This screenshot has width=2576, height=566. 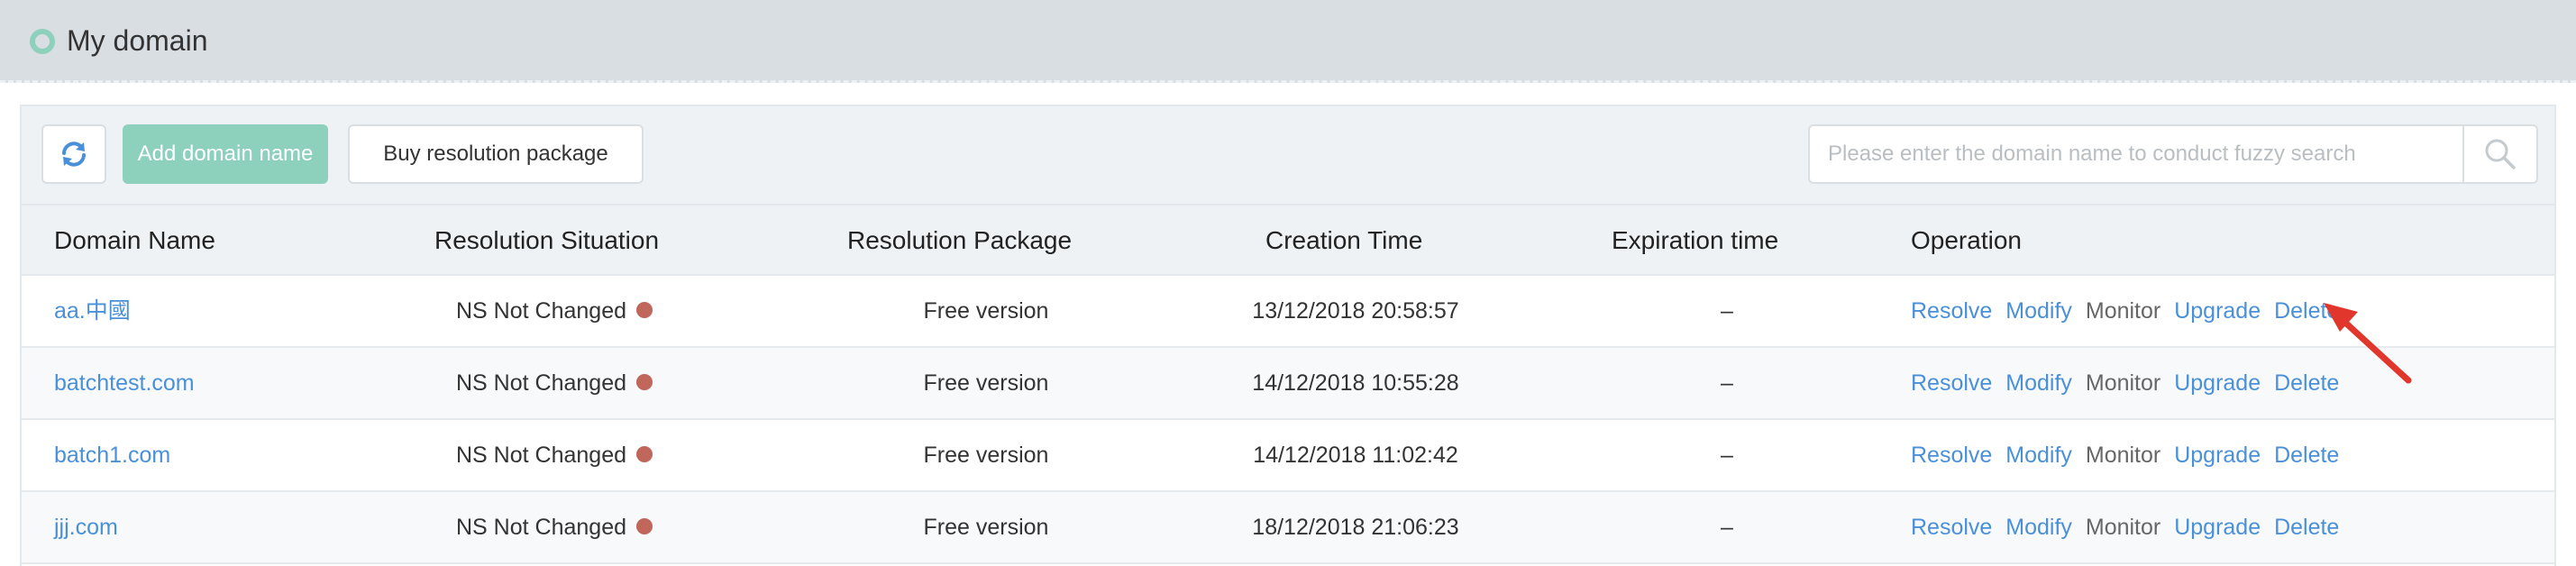 I want to click on col-resolution-package: Resolution Package, so click(x=960, y=240).